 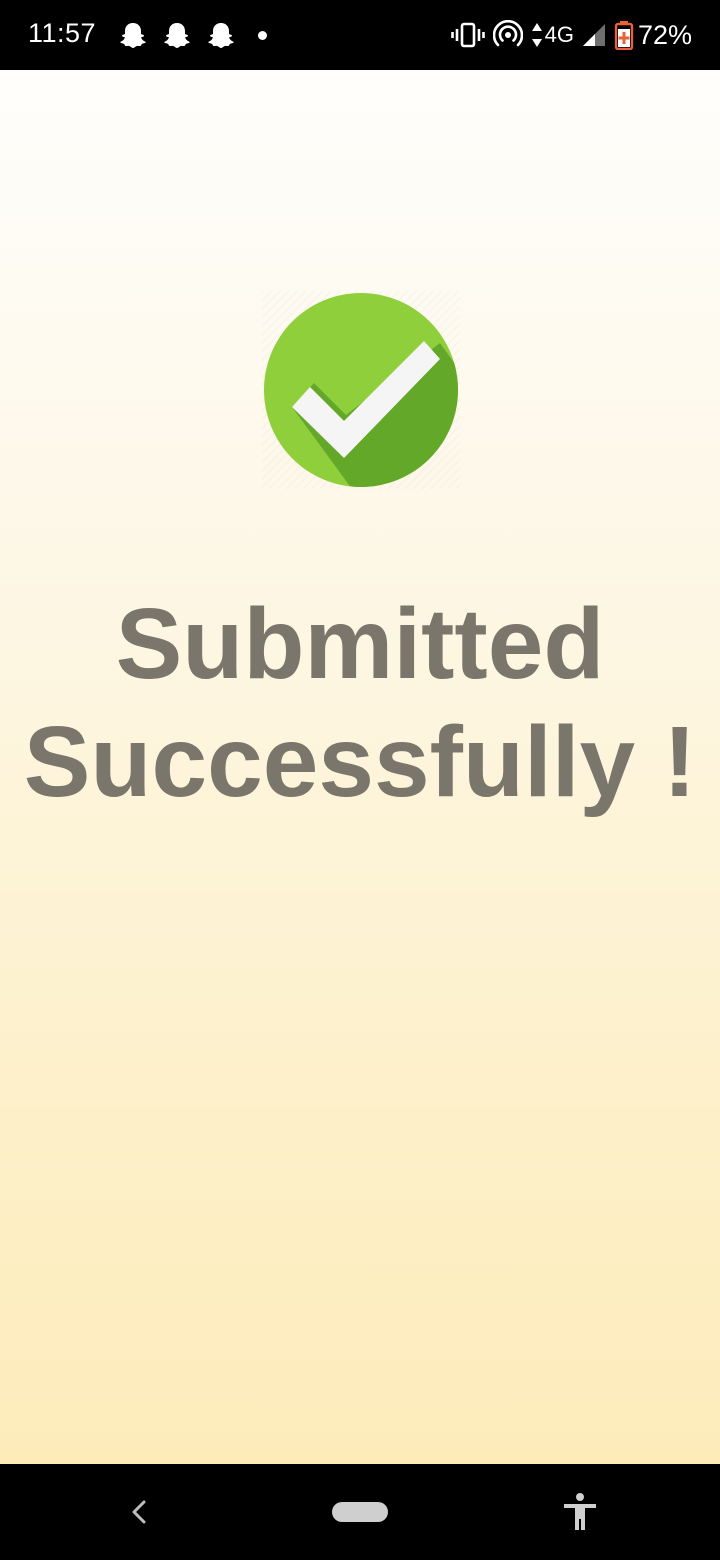 I want to click on success-icon-frame, so click(x=361, y=390).